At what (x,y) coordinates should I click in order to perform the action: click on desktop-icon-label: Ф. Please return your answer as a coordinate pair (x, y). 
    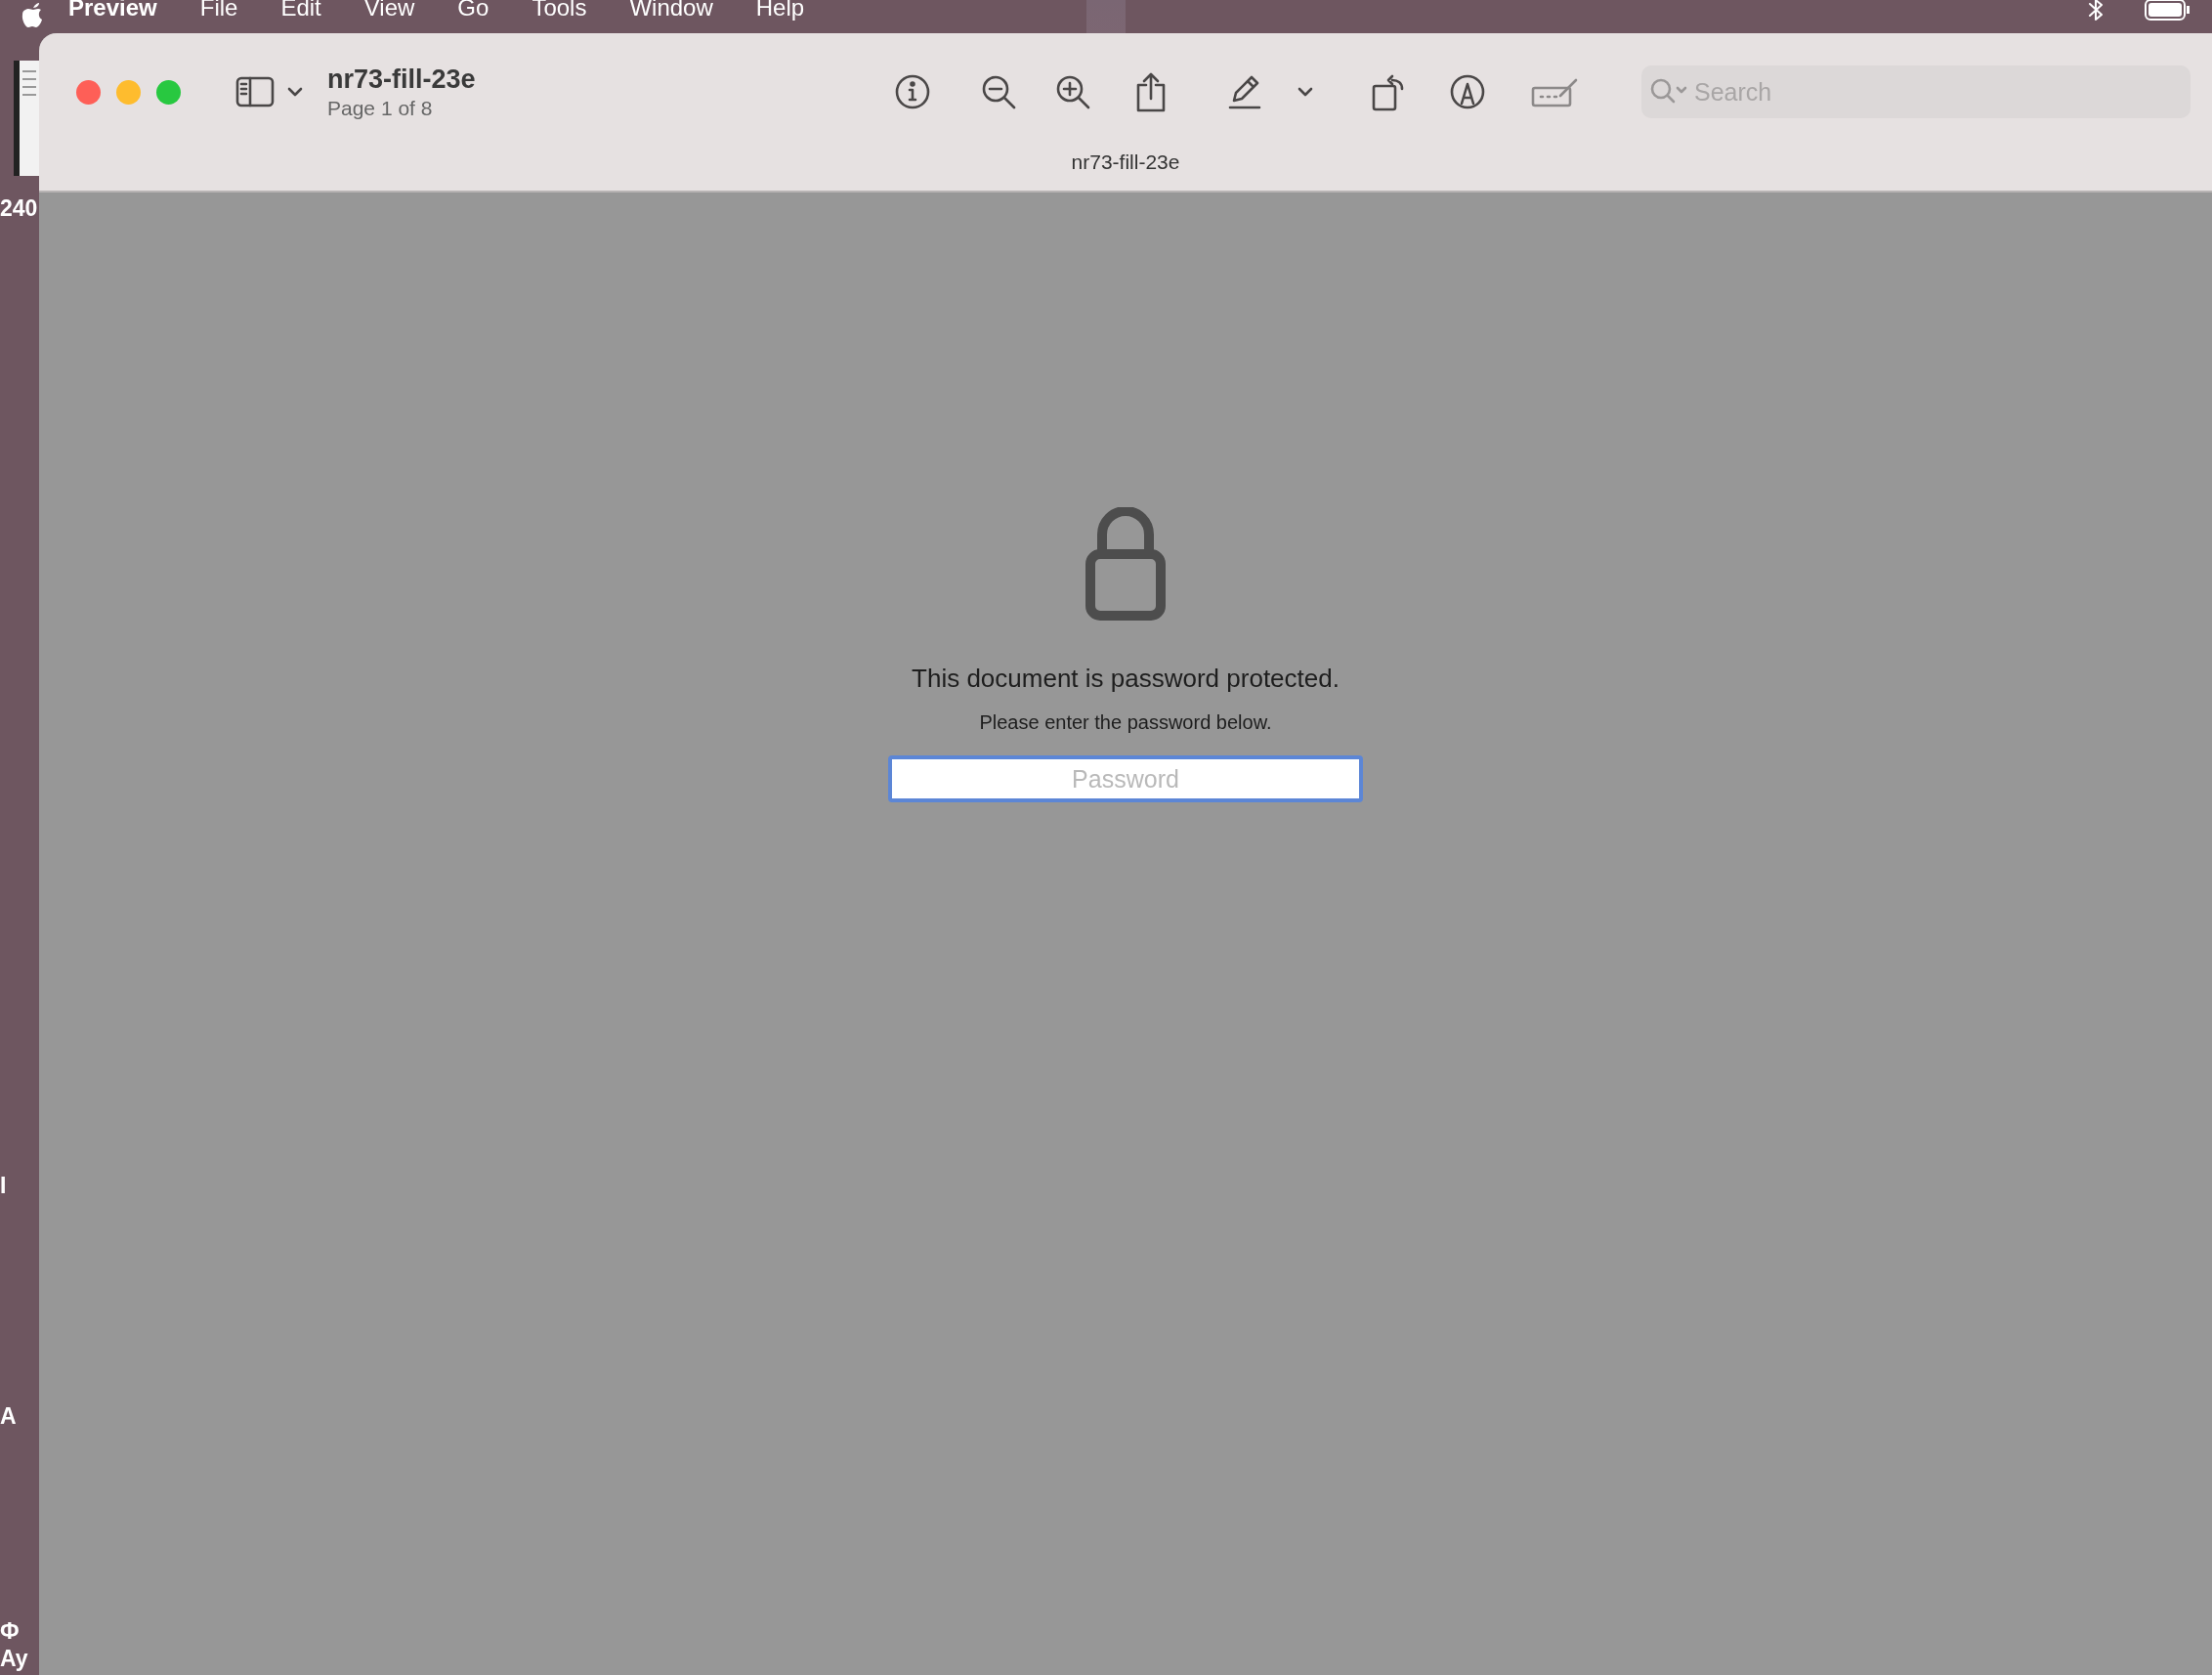
    Looking at the image, I should click on (10, 1632).